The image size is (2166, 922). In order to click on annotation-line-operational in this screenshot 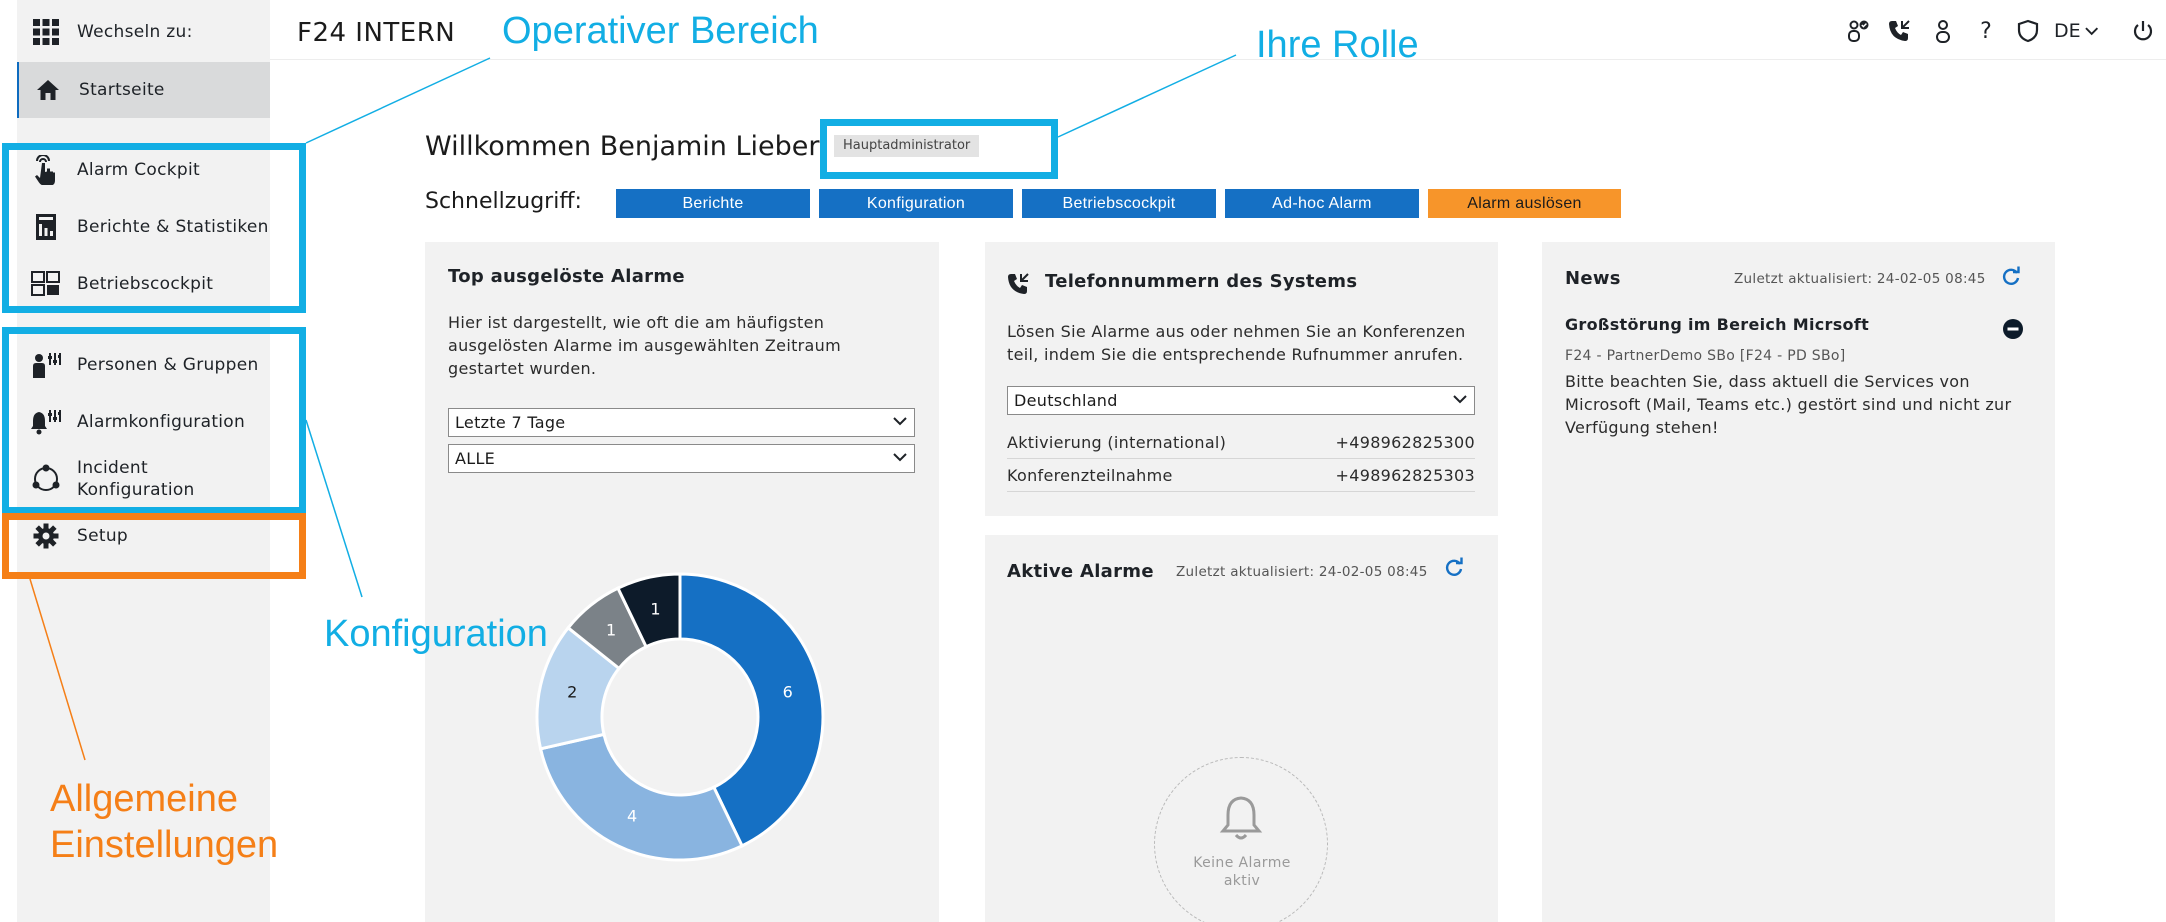, I will do `click(398, 100)`.